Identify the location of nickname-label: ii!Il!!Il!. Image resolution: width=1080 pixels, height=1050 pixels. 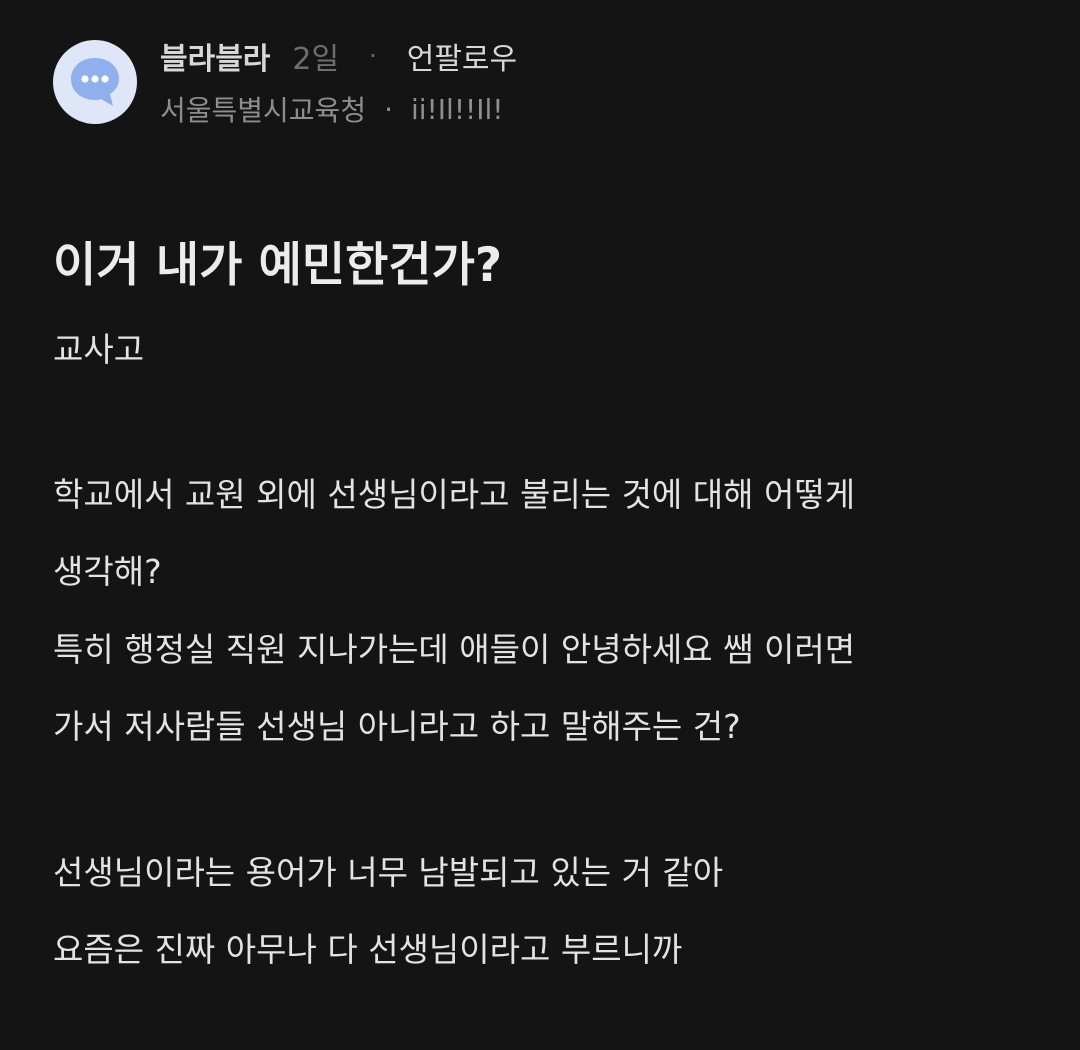
(457, 109).